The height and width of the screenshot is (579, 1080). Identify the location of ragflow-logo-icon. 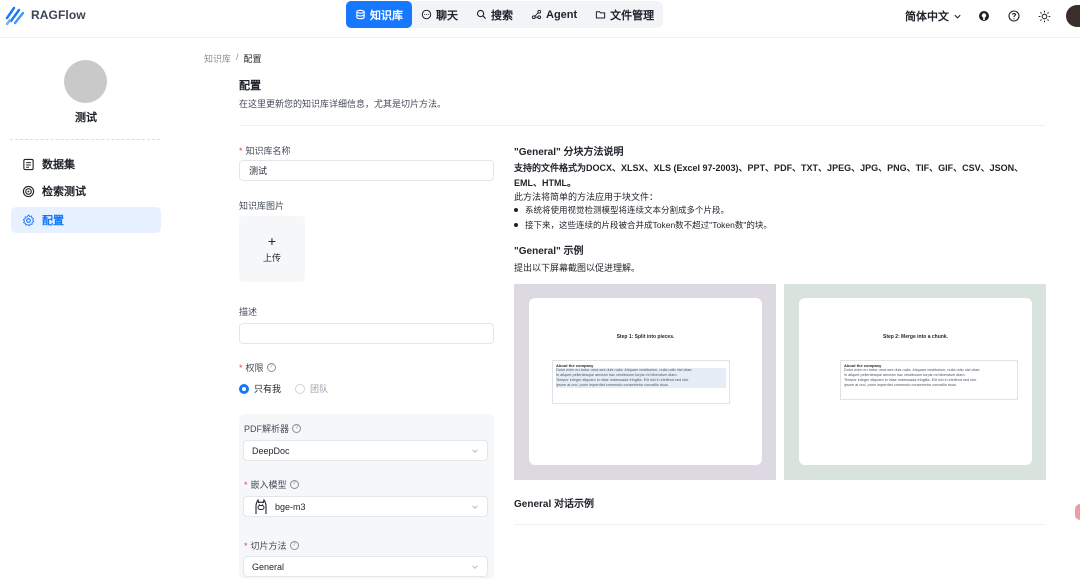
(15, 16).